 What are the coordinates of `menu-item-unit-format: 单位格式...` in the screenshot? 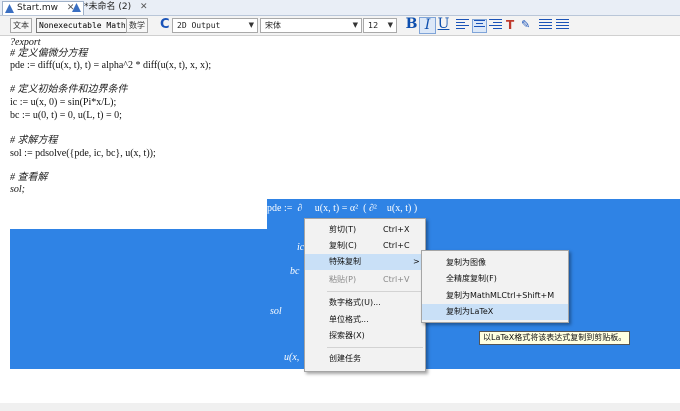 It's located at (365, 320).